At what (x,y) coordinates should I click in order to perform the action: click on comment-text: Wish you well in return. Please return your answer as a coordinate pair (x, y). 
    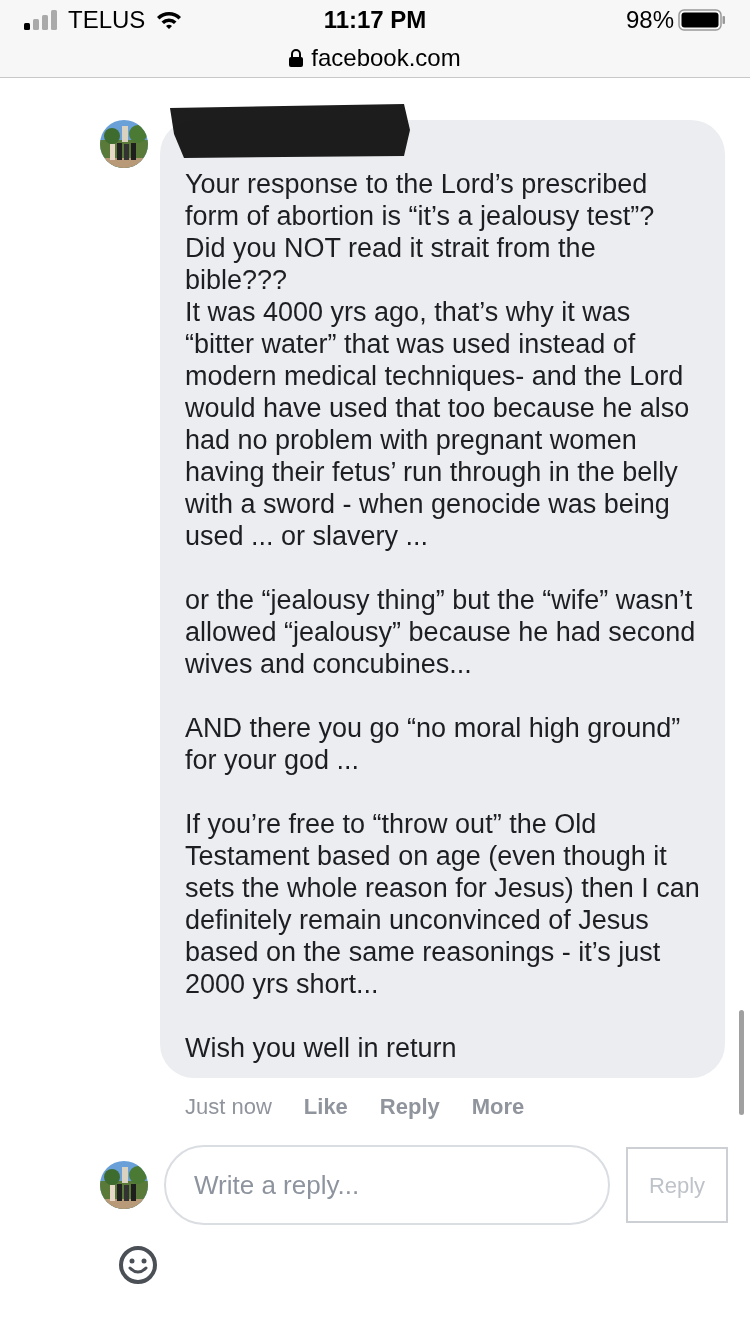
    Looking at the image, I should click on (321, 1048).